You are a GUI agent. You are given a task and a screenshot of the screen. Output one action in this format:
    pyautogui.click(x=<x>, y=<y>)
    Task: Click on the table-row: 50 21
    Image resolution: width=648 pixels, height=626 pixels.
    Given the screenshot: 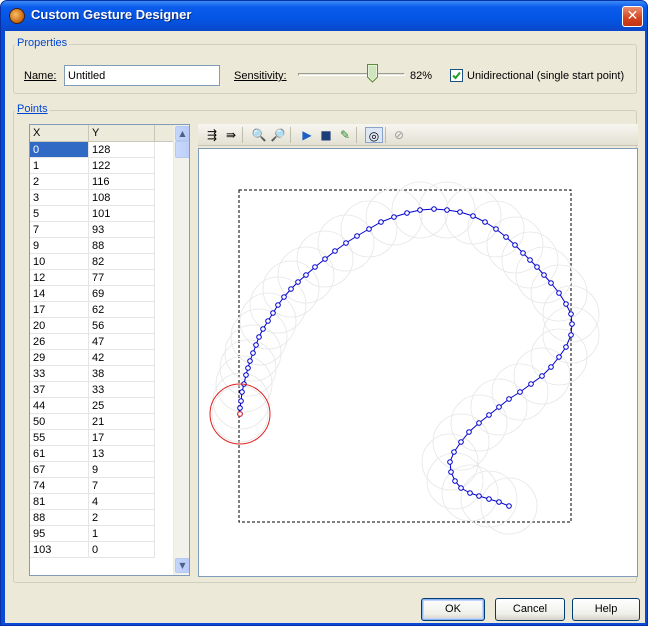 What is the action you would take?
    pyautogui.click(x=92, y=422)
    